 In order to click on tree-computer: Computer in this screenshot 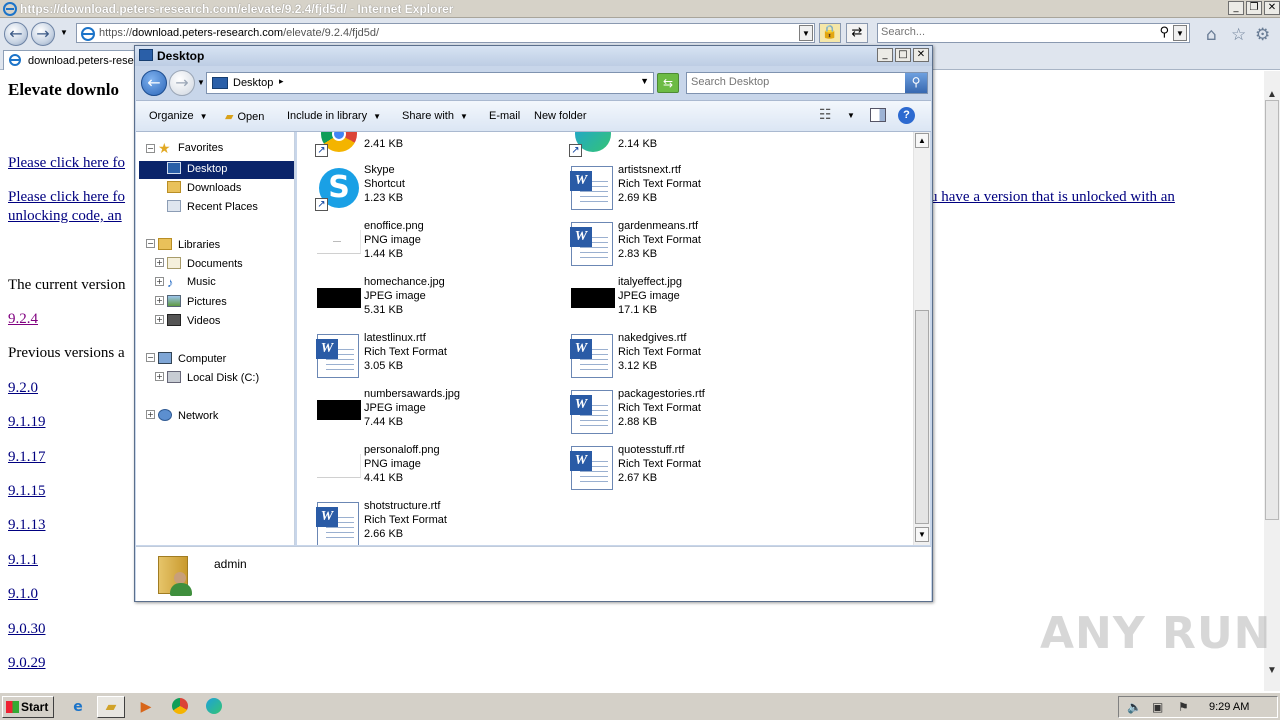, I will do `click(192, 358)`.